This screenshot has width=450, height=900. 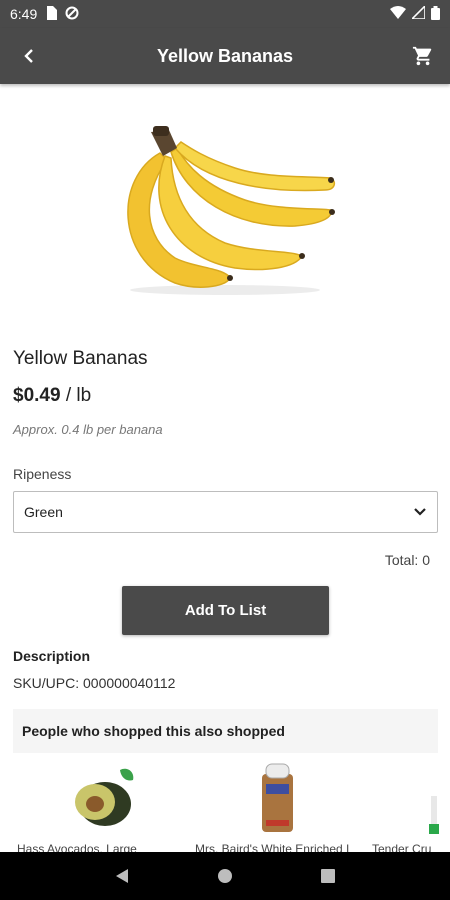 I want to click on sku-upc: SKU/UPC: 000000040112, so click(x=94, y=683).